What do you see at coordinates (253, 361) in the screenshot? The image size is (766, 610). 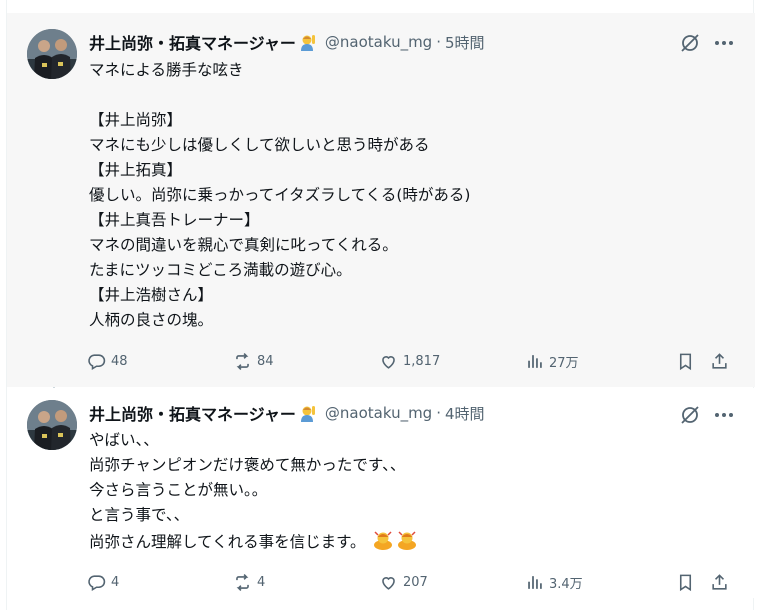 I see `repost-button: 84` at bounding box center [253, 361].